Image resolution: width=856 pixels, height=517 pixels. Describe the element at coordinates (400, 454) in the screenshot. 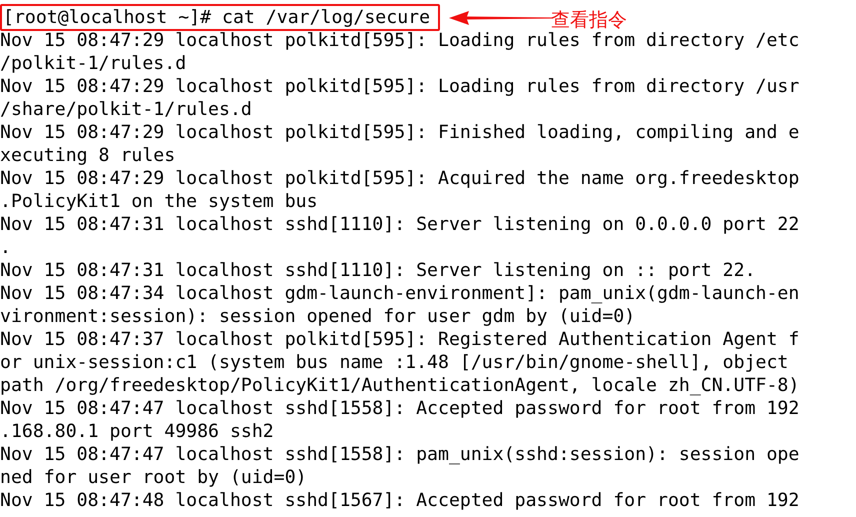

I see `log-line: Nov 15 08:47:47 localhost sshd[1558]: pam_unix(sshd:session): session ope` at that location.